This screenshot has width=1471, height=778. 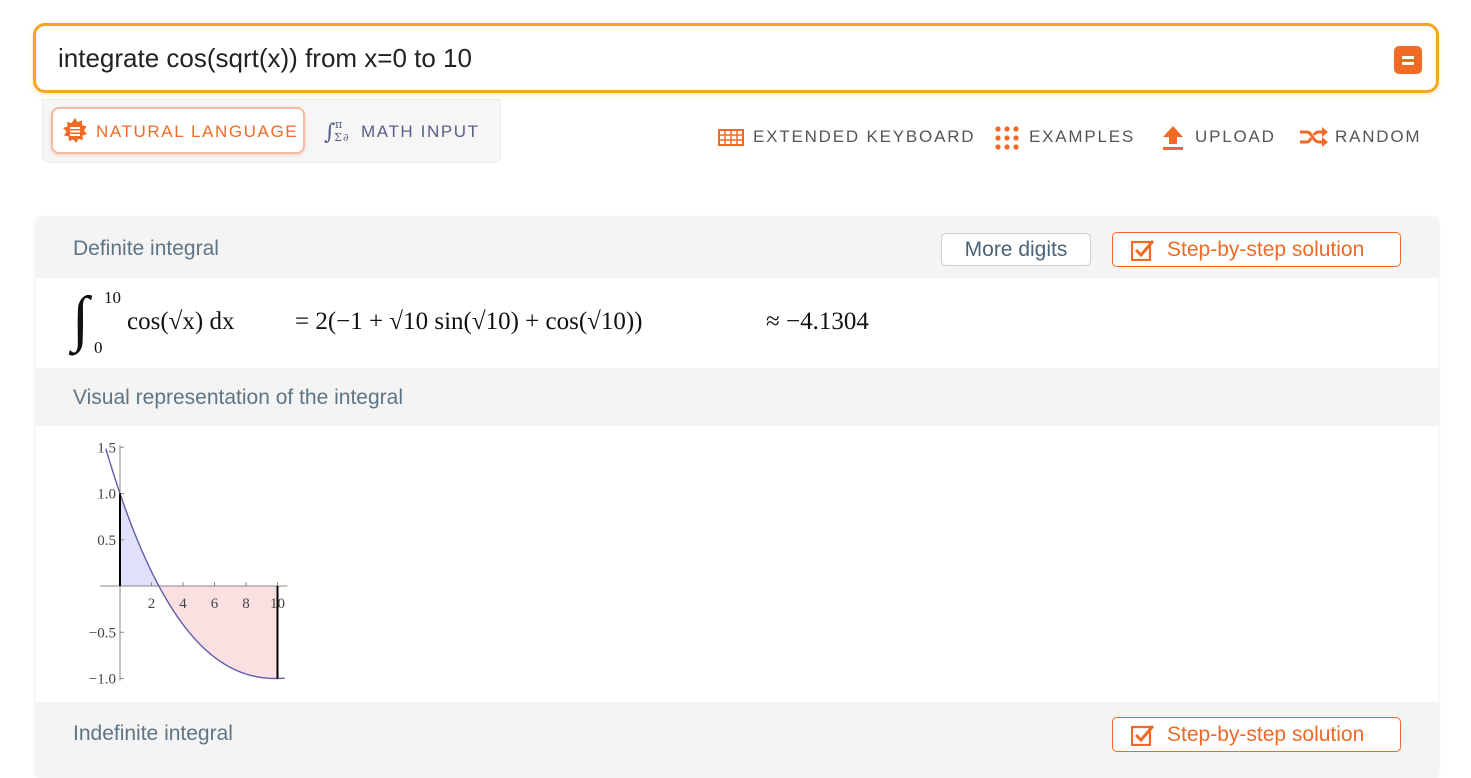 I want to click on examples-icon, so click(x=1007, y=138).